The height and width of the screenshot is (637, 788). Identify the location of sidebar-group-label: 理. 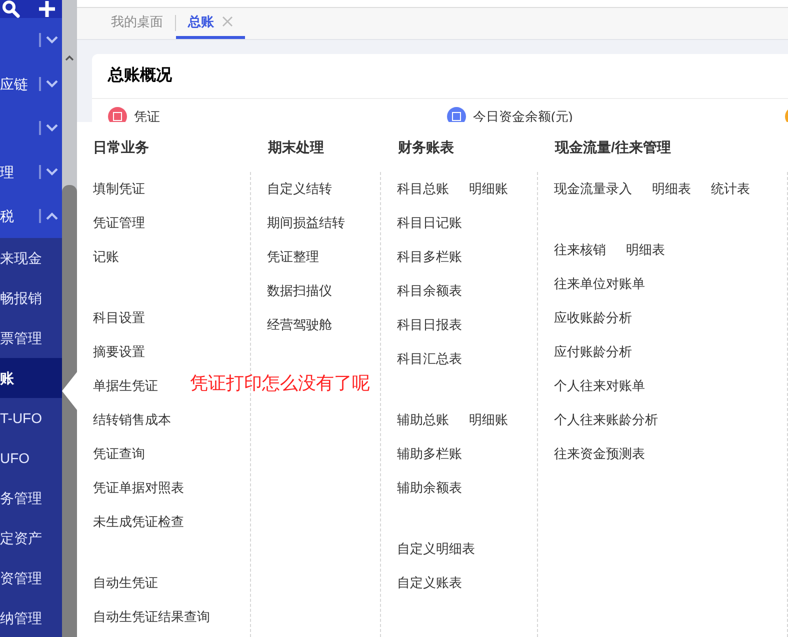
(7, 172).